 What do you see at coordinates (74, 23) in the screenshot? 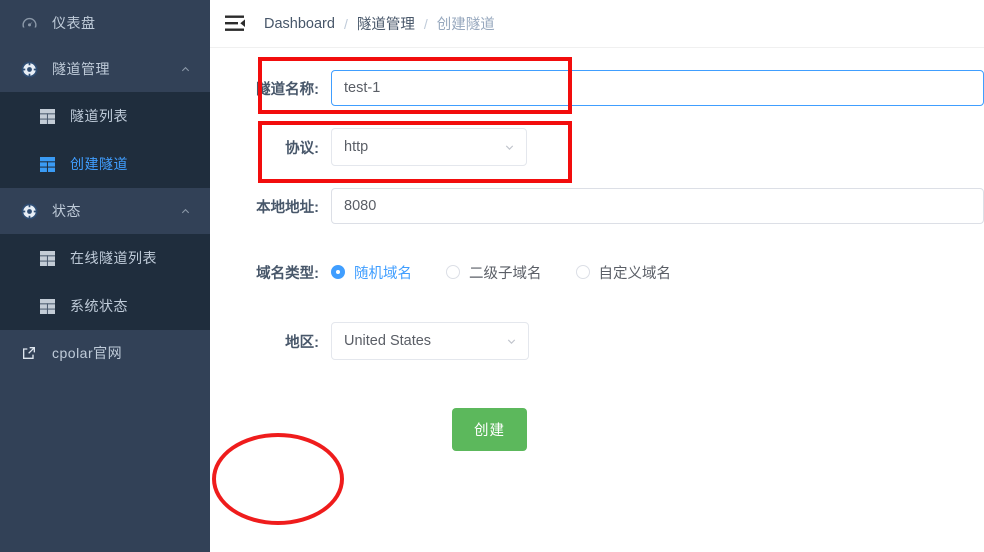
I see `sidebar-item-label: 仪表盘` at bounding box center [74, 23].